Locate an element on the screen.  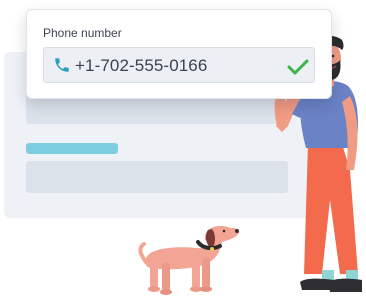
phone-number-label: Phone number is located at coordinates (82, 33).